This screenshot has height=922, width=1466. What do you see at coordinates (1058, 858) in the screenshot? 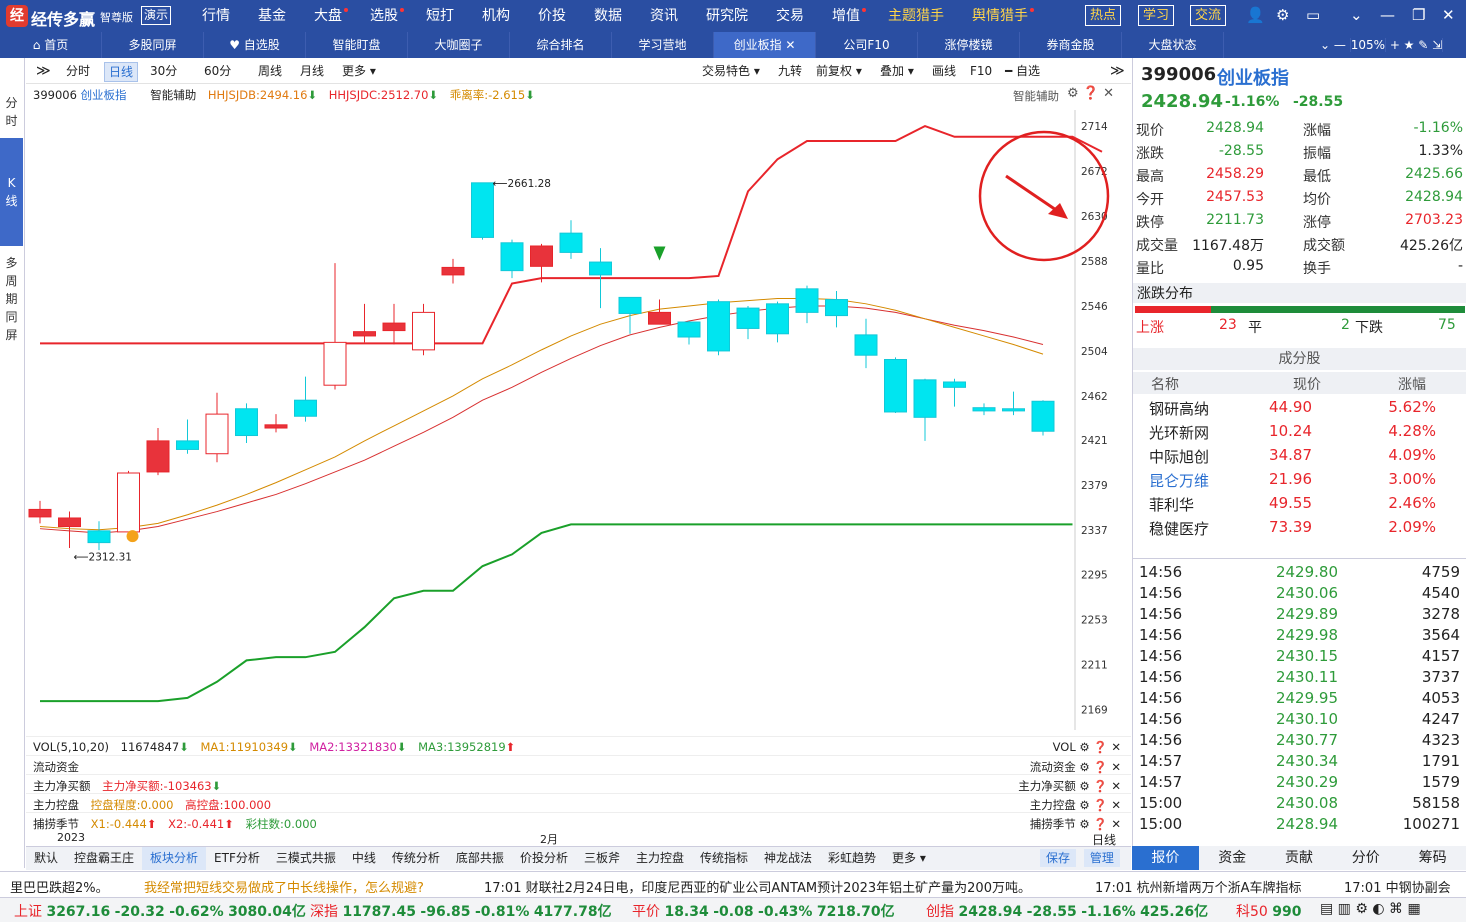
I see `save-button: 保存` at bounding box center [1058, 858].